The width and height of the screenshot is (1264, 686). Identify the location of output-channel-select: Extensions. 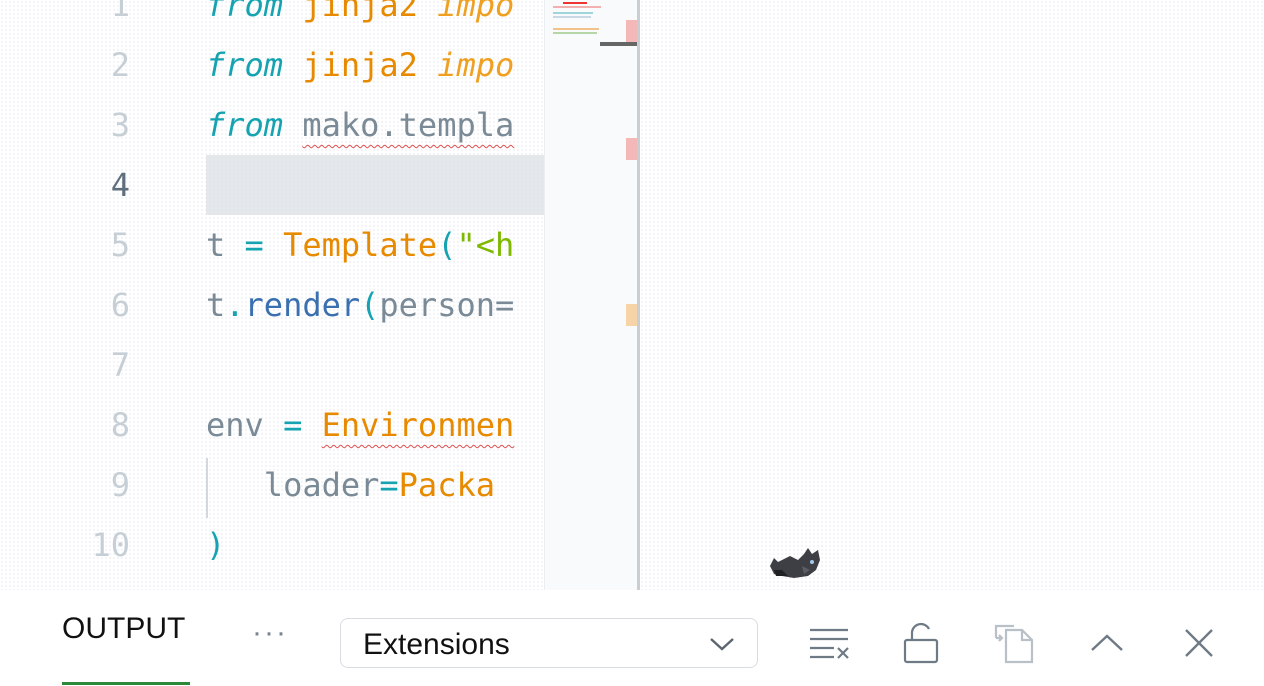
(549, 643).